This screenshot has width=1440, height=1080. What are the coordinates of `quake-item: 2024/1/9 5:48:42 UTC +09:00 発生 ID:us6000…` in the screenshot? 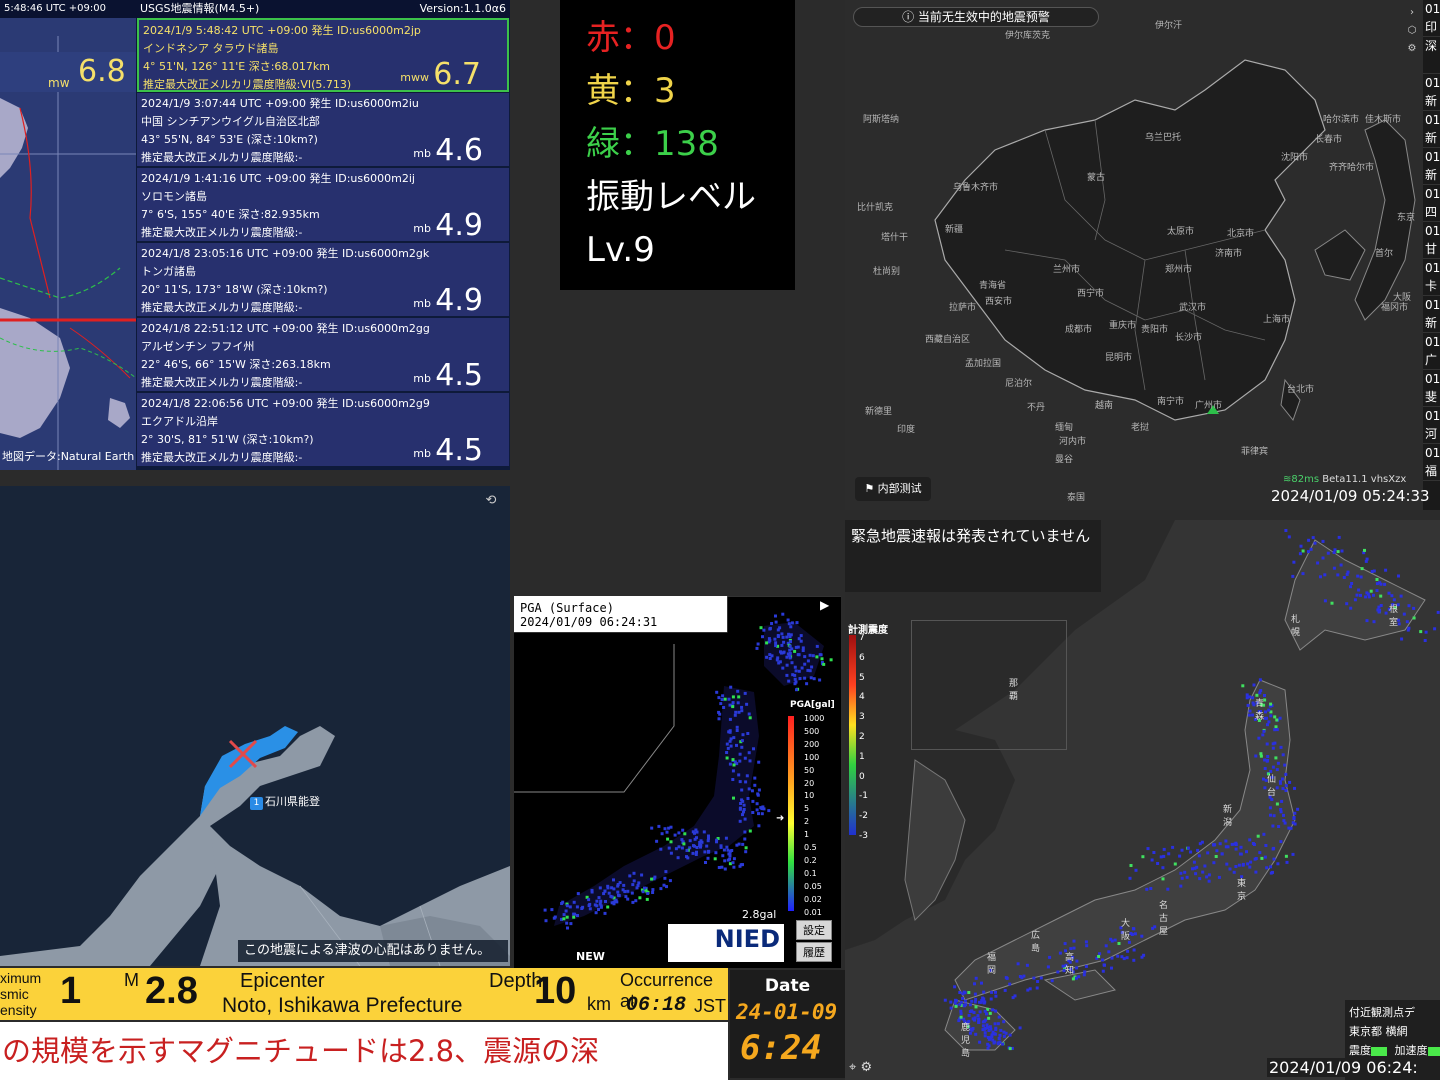 It's located at (323, 55).